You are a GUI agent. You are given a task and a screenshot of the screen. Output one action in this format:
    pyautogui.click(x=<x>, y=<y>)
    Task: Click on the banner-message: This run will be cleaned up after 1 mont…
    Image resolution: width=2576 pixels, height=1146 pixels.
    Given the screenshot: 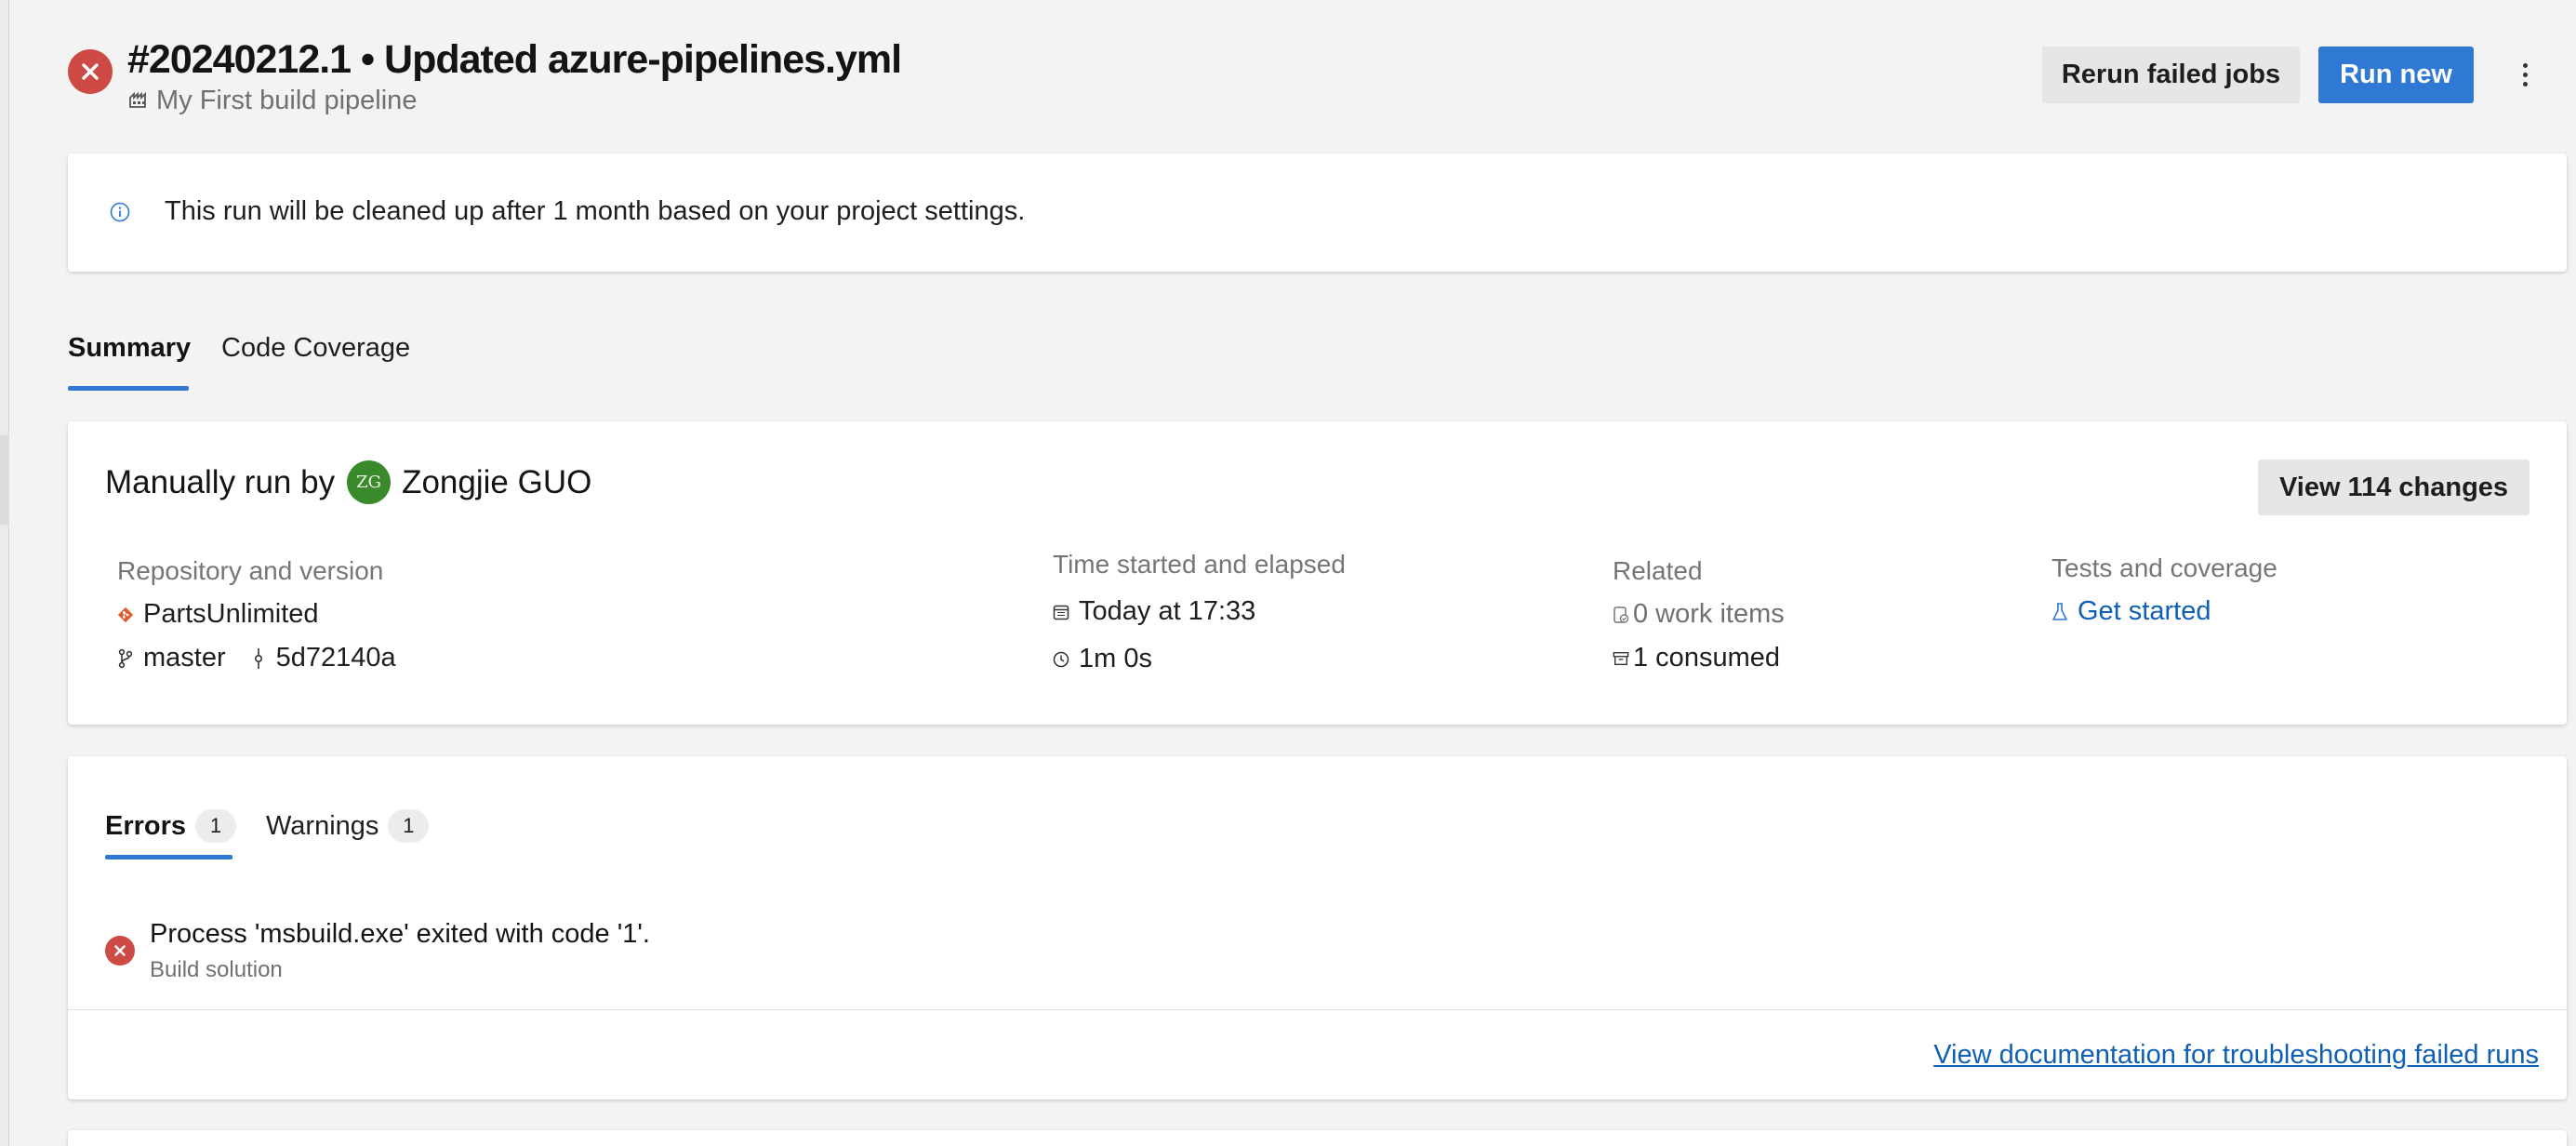 What is the action you would take?
    pyautogui.click(x=595, y=211)
    